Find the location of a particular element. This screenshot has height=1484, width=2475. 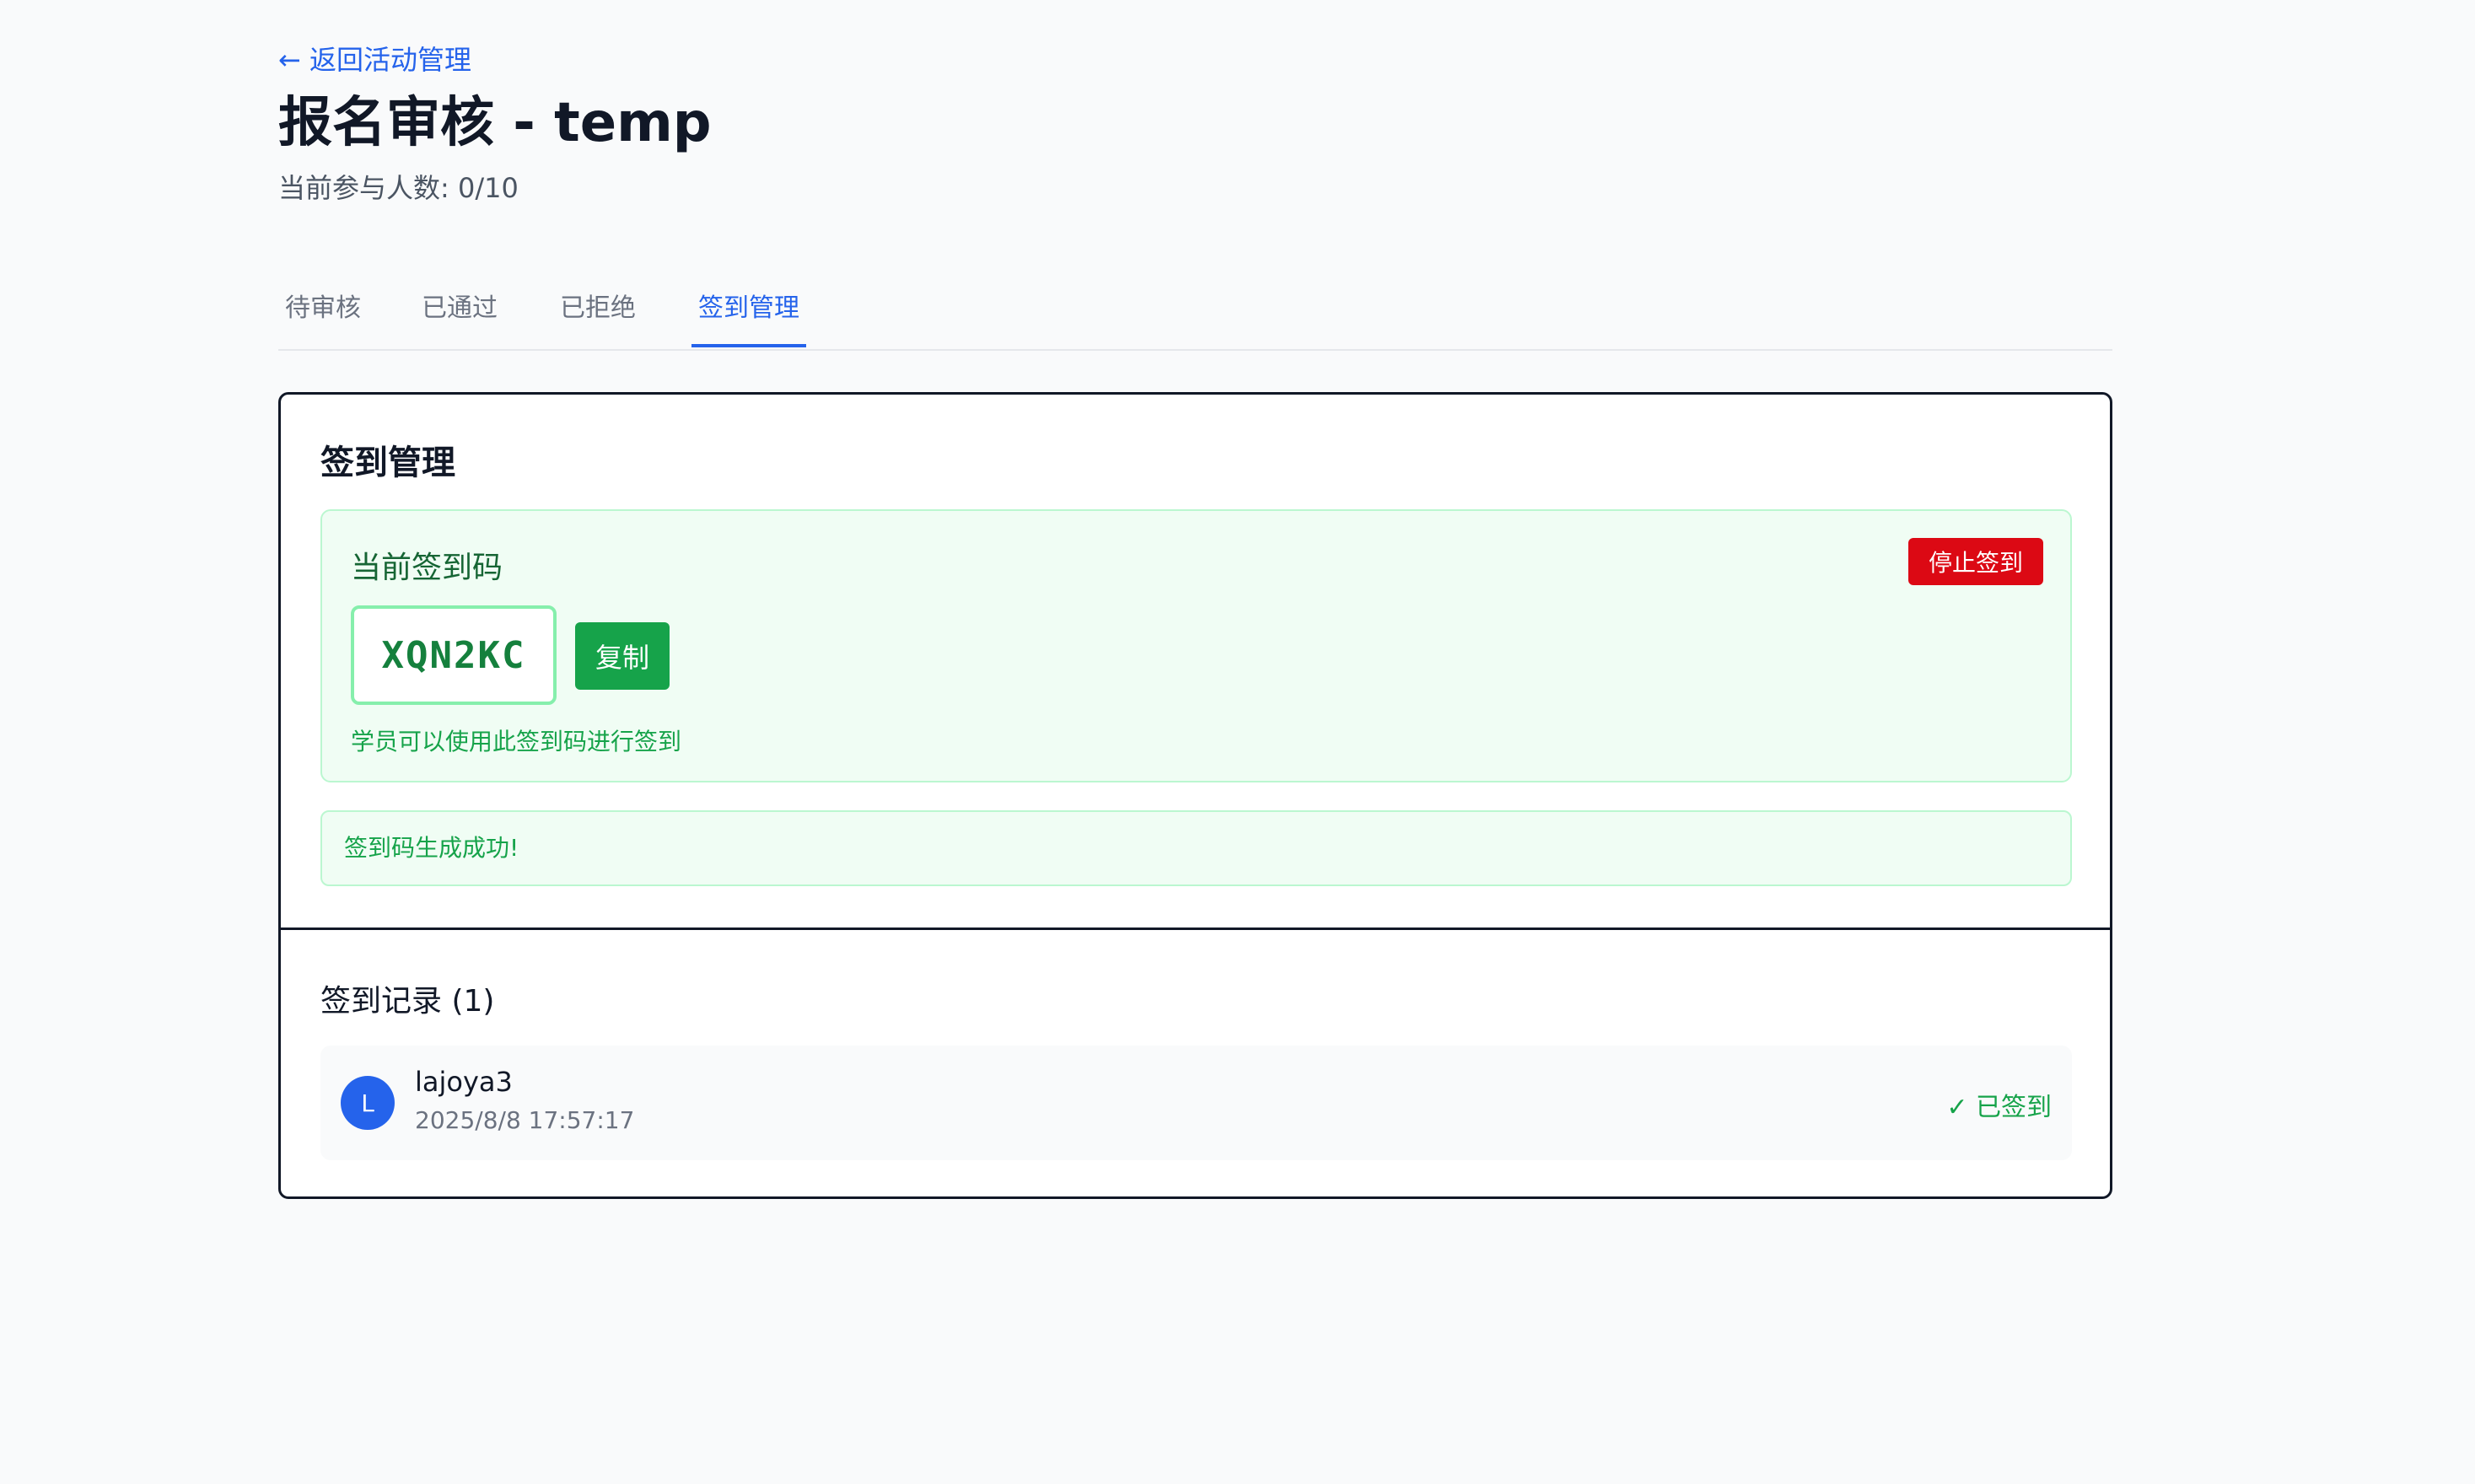

copy-code-button: 复制 is located at coordinates (622, 656).